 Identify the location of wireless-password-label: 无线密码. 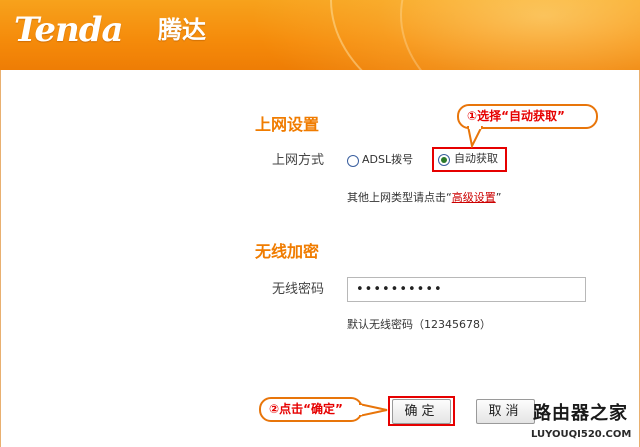
(298, 289).